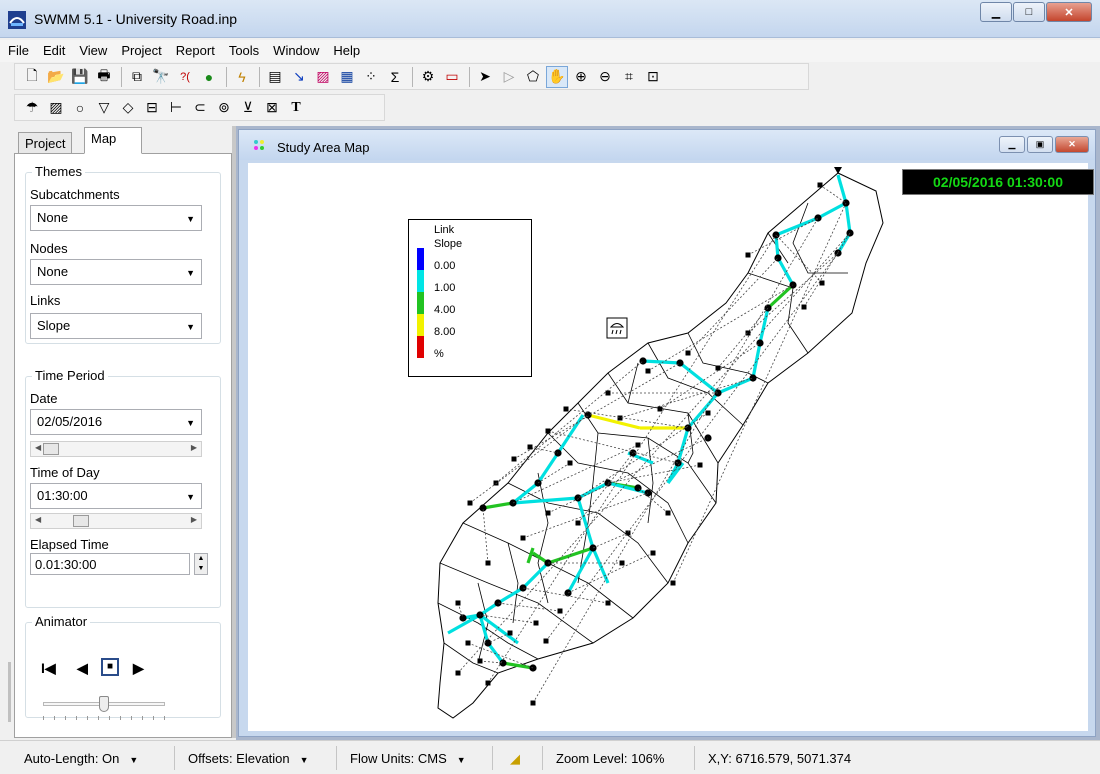 This screenshot has width=1100, height=774. Describe the element at coordinates (533, 77) in the screenshot. I see `select-region-icon: ⬠` at that location.